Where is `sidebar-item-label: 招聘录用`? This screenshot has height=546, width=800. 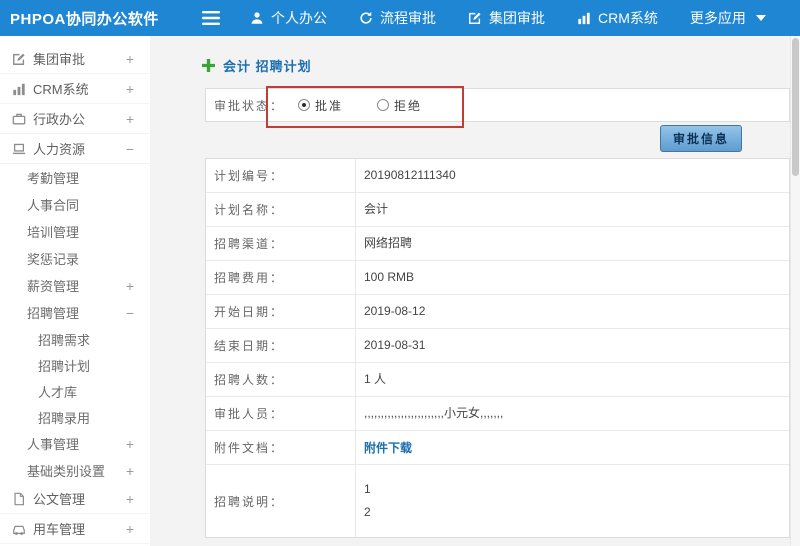 sidebar-item-label: 招聘录用 is located at coordinates (64, 418).